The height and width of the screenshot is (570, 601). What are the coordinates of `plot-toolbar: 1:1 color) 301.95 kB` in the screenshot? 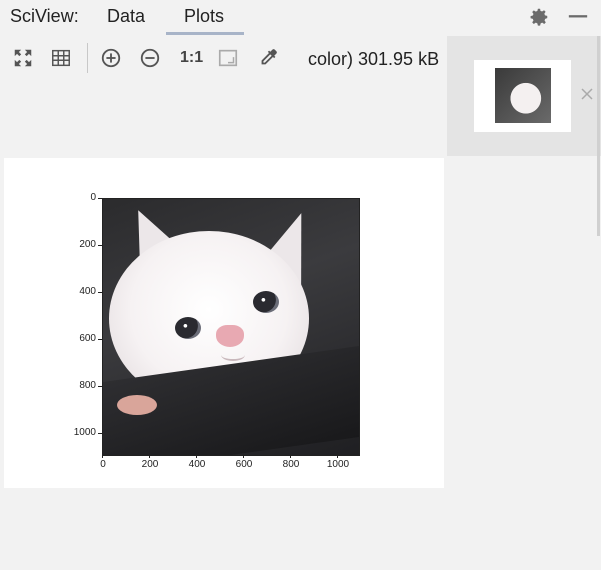 It's located at (223, 59).